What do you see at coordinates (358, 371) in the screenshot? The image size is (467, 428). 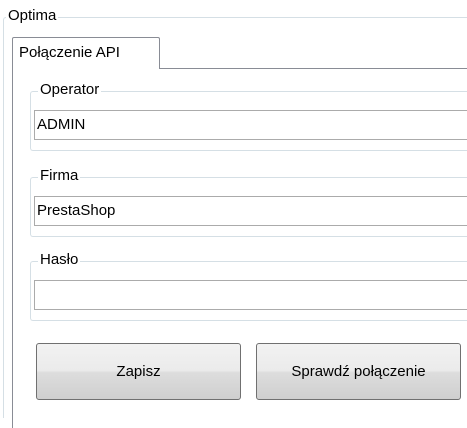 I see `test-connection-button: Sprawdź połączenie` at bounding box center [358, 371].